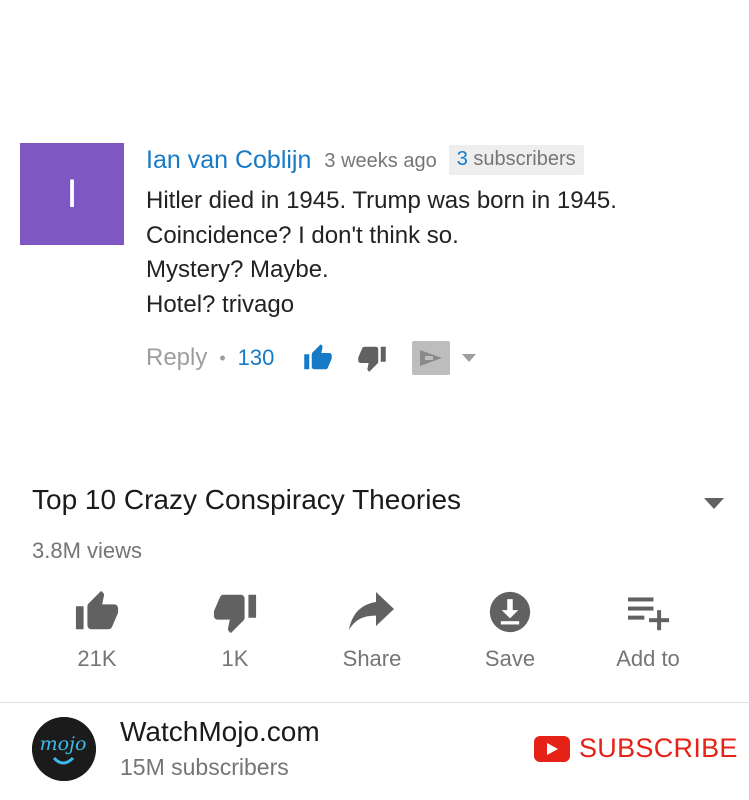  I want to click on save-button: Save, so click(510, 630).